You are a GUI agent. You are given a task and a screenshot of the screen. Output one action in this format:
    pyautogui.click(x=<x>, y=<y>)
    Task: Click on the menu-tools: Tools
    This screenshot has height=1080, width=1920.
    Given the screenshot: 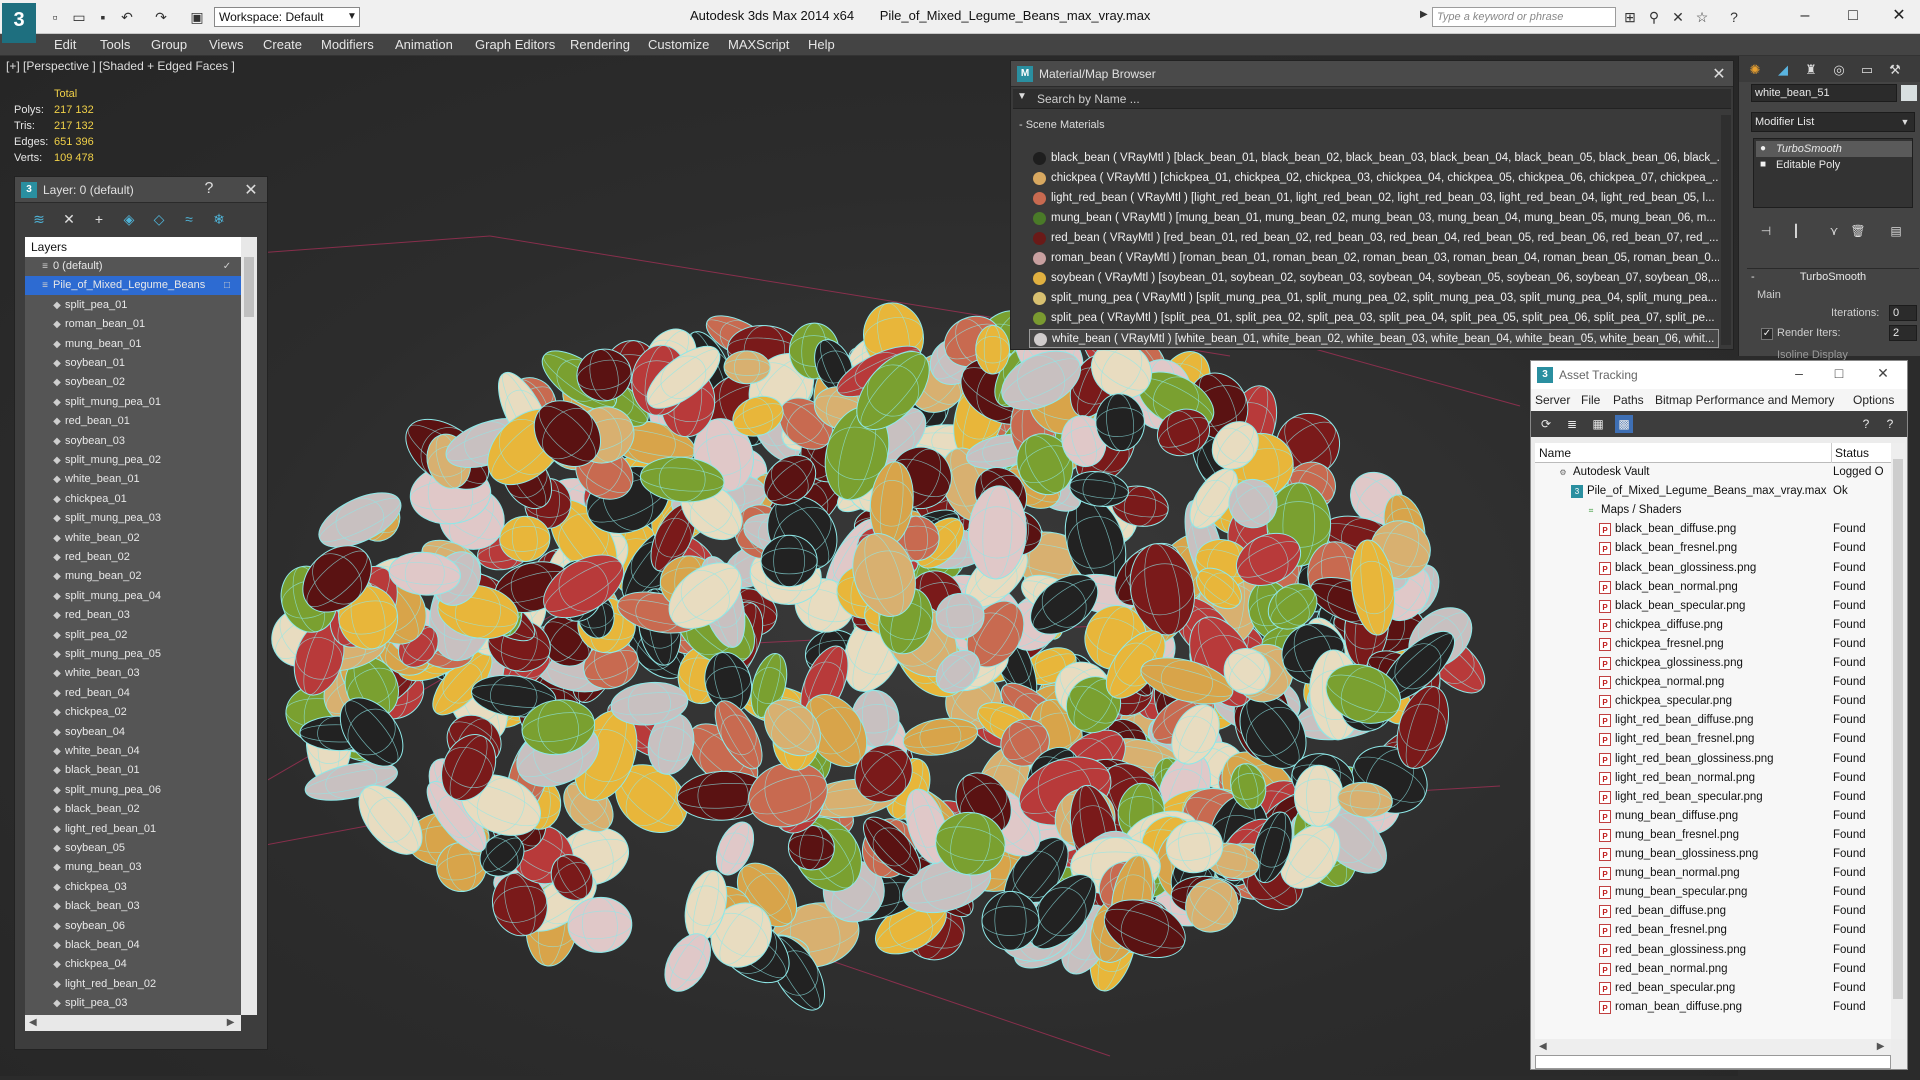 What is the action you would take?
    pyautogui.click(x=115, y=44)
    